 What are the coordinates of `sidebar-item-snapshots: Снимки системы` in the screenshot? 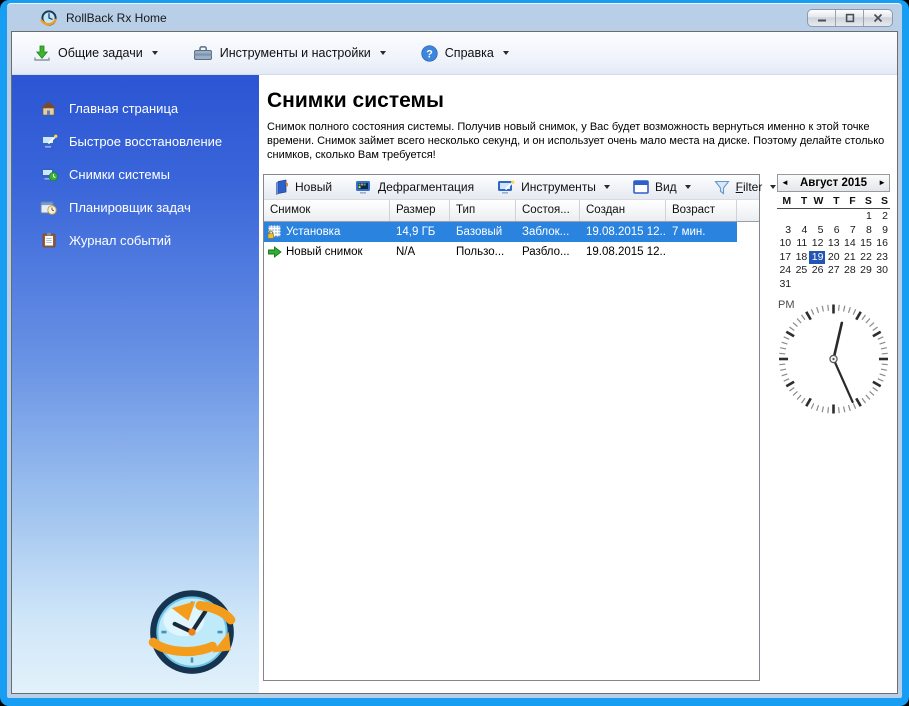 It's located at (135, 174).